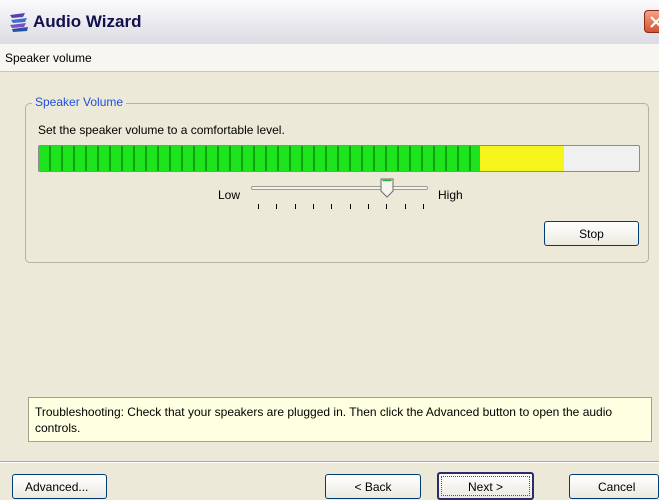 The image size is (659, 500). Describe the element at coordinates (87, 21) in the screenshot. I see `window-title: Audio Wizard` at that location.